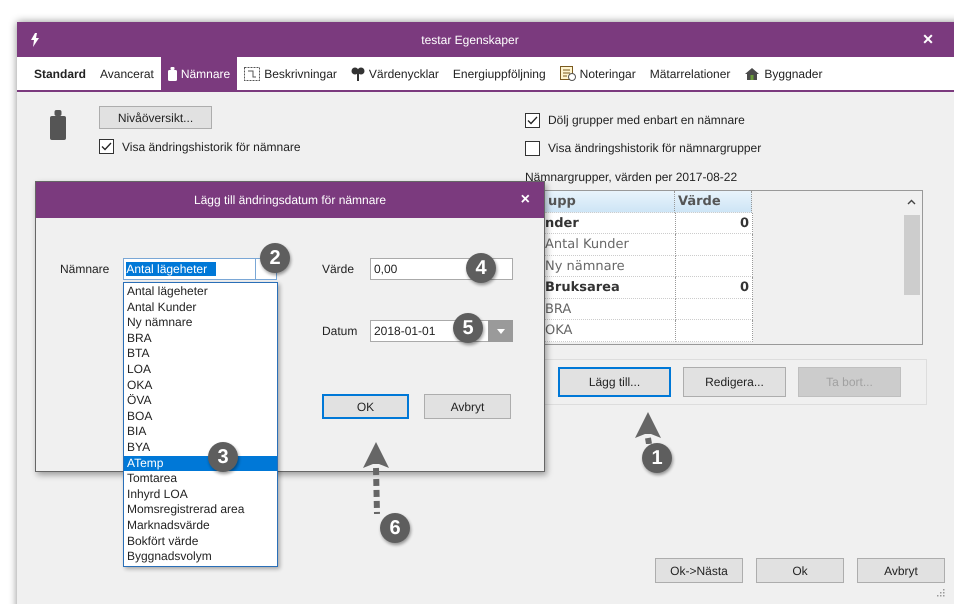 The image size is (954, 604). Describe the element at coordinates (646, 120) in the screenshot. I see `checkbox-label: Dölj grupper med enbart en nämnare` at that location.